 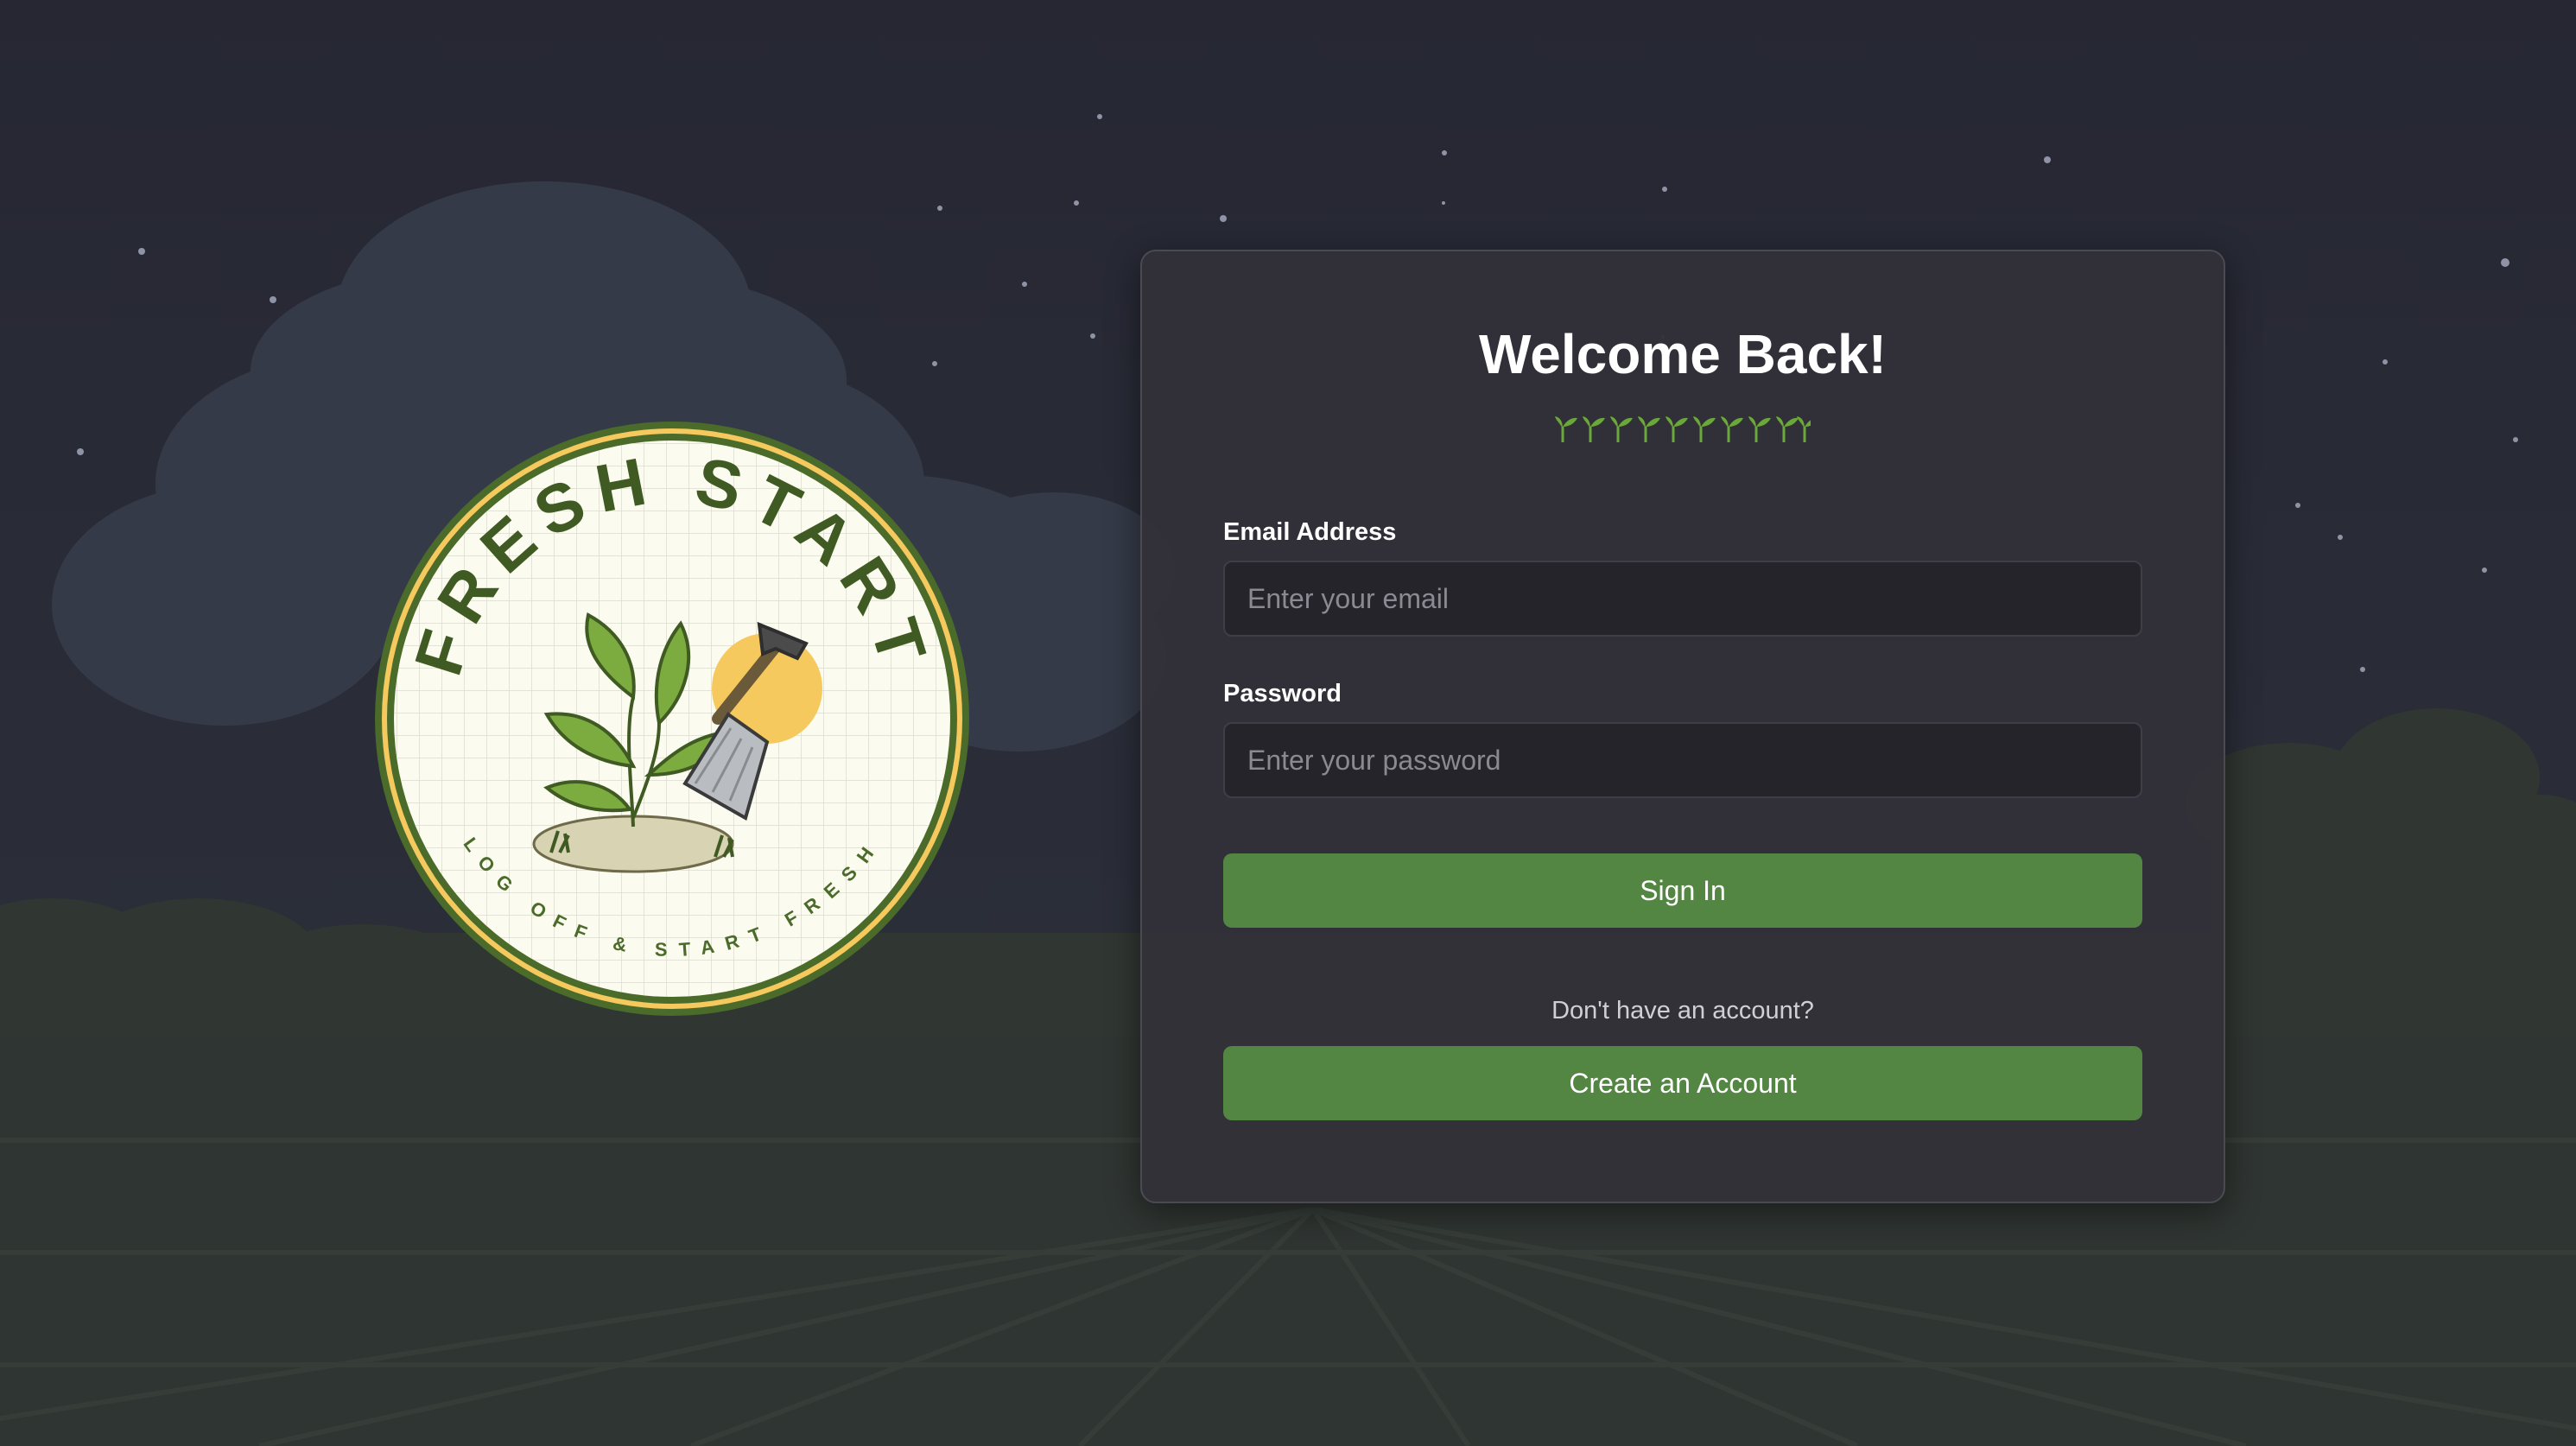 What do you see at coordinates (1310, 532) in the screenshot?
I see `email-label: Email Address` at bounding box center [1310, 532].